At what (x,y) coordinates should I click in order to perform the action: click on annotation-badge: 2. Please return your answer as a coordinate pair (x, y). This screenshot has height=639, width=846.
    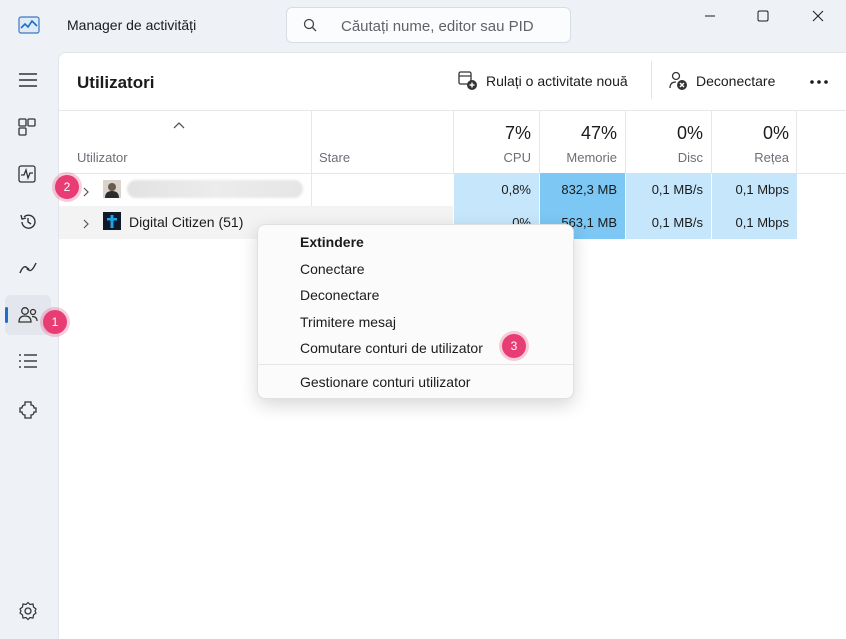
    Looking at the image, I should click on (67, 187).